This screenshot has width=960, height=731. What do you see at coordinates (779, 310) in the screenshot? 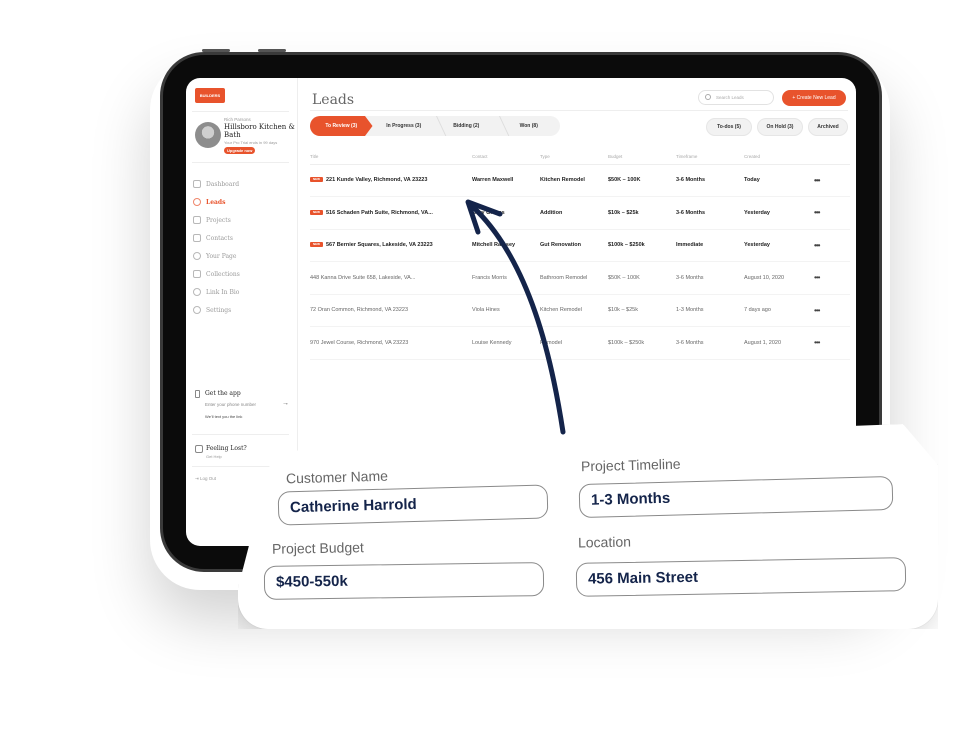
I see `cell-created: 7 days ago` at bounding box center [779, 310].